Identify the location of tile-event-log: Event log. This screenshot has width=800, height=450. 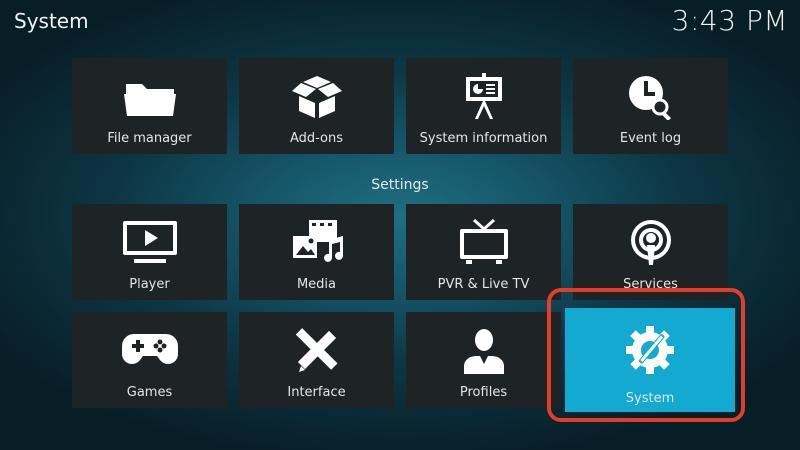
(650, 106).